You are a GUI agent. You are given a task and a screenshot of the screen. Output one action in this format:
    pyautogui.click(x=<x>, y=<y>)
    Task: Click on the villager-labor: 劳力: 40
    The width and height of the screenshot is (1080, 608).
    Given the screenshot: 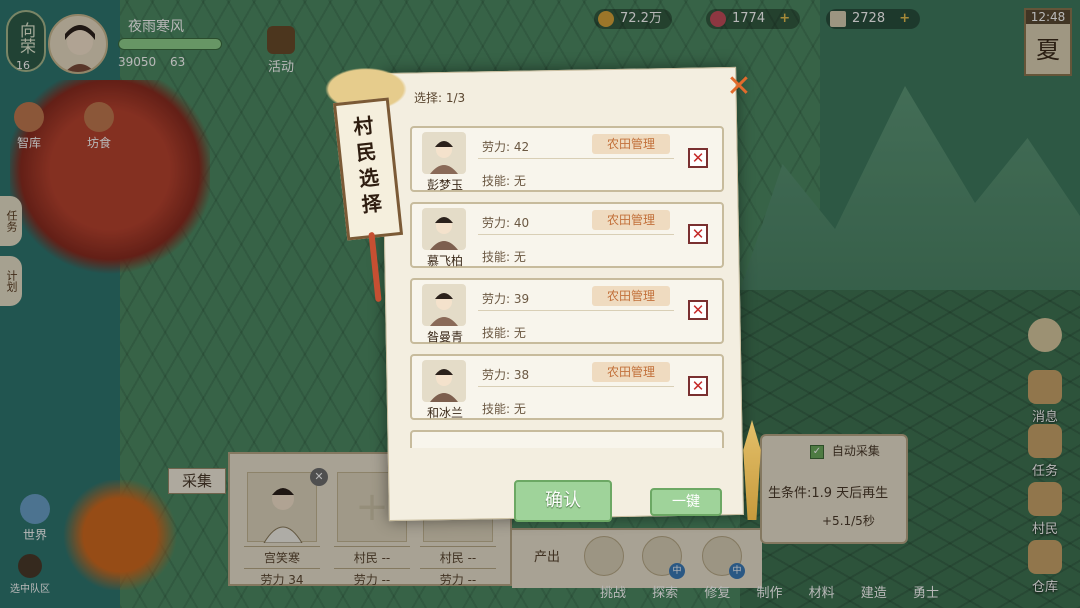 What is the action you would take?
    pyautogui.click(x=506, y=223)
    